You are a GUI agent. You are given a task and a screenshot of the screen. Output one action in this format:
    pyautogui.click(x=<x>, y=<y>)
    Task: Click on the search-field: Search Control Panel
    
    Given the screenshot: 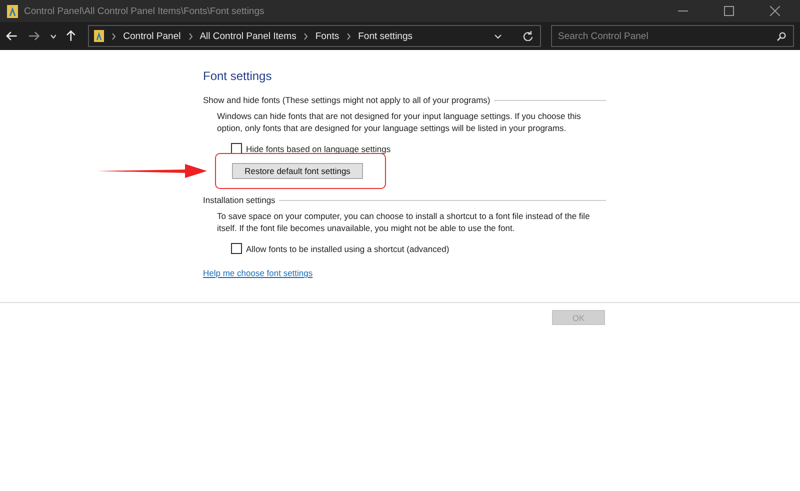 What is the action you would take?
    pyautogui.click(x=672, y=36)
    